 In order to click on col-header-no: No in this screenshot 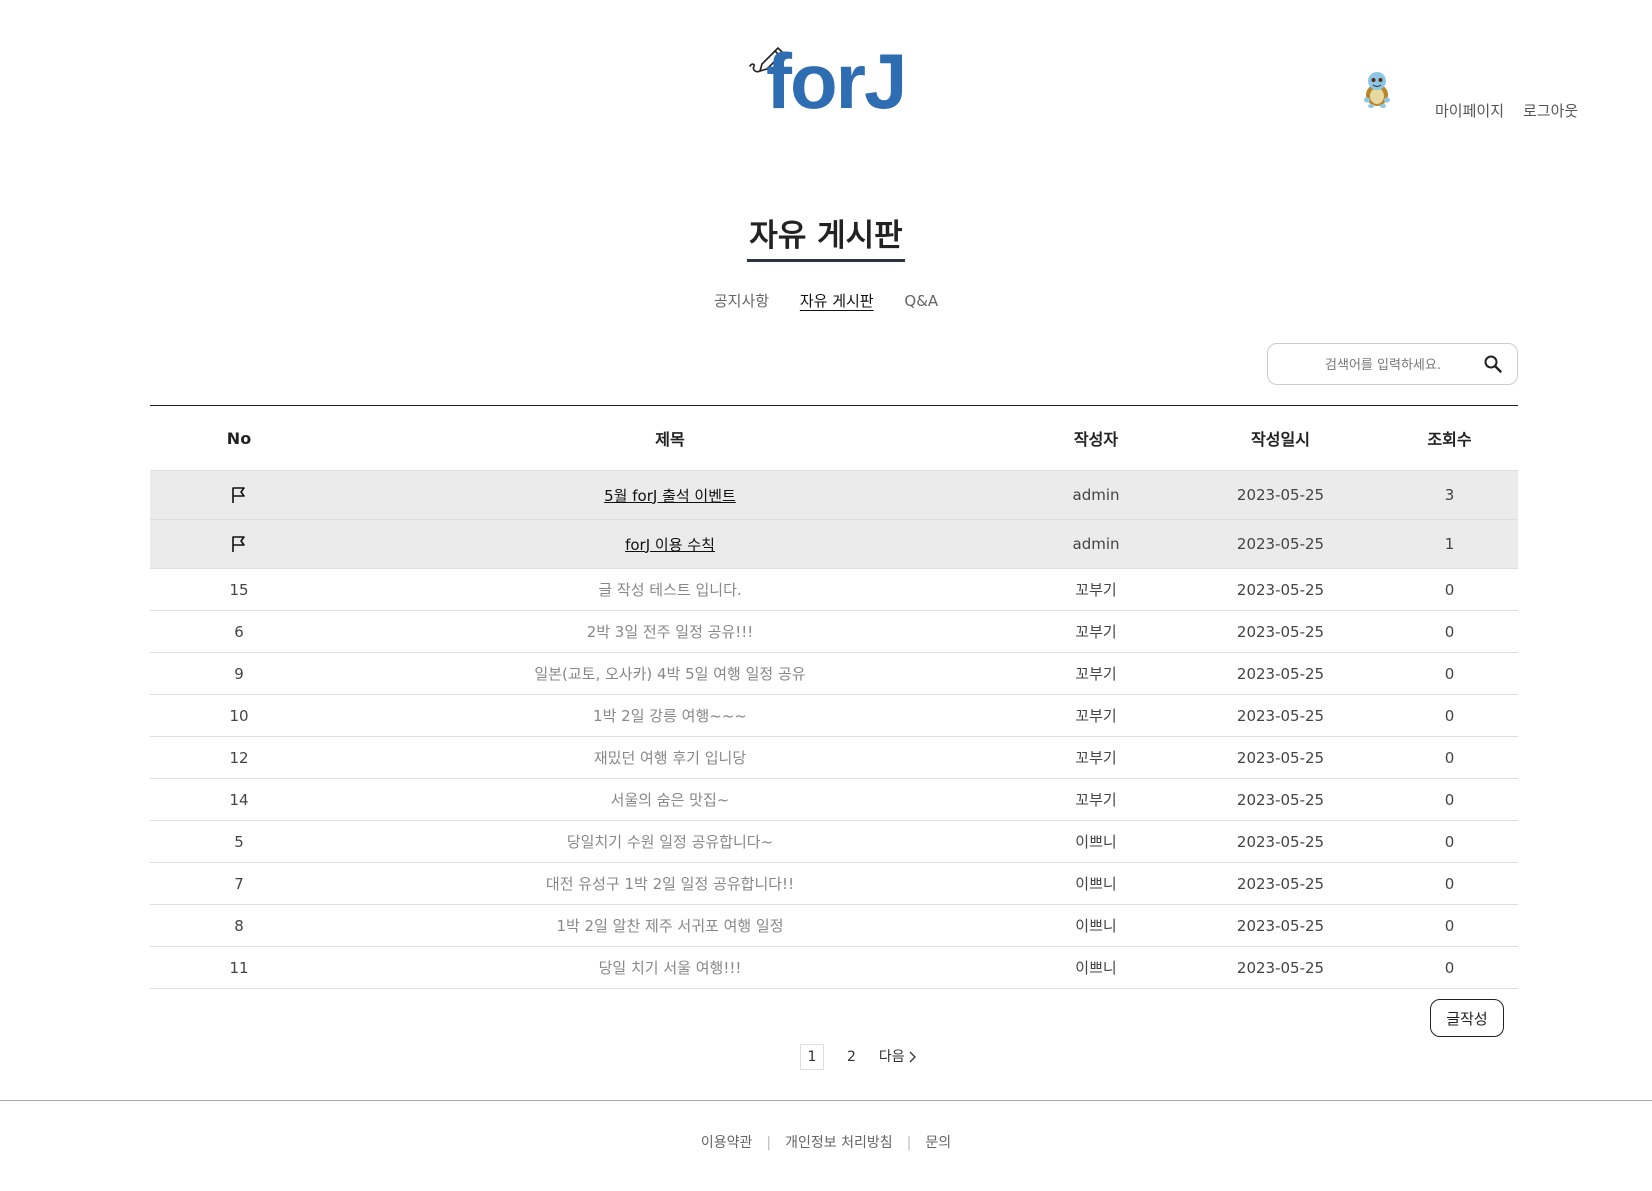, I will do `click(239, 438)`.